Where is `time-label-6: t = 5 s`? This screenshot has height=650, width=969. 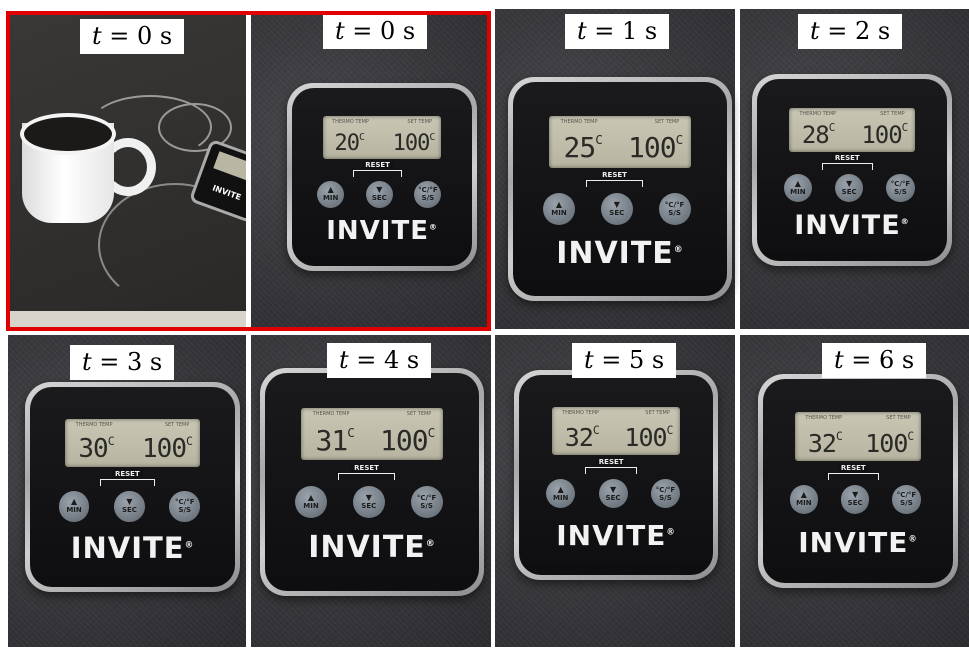
time-label-6: t = 5 s is located at coordinates (624, 360).